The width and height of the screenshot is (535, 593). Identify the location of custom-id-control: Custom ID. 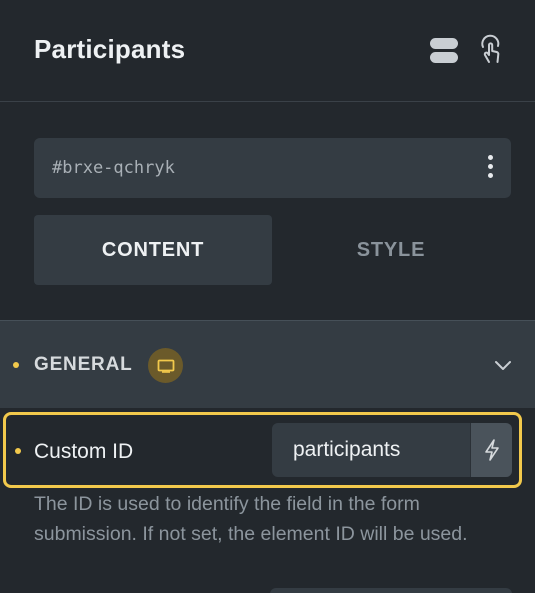
(262, 450).